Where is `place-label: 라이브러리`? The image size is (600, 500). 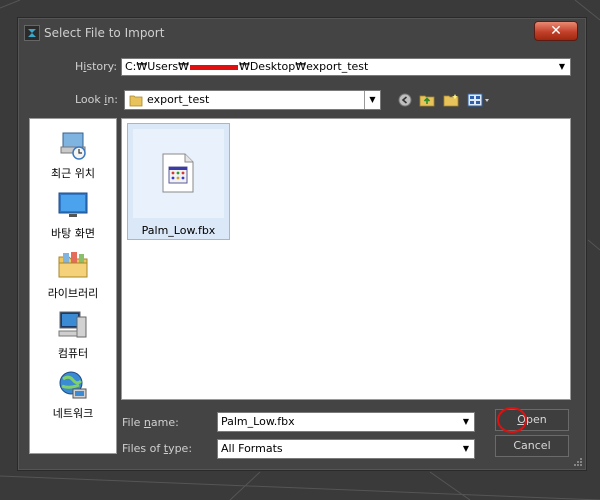
place-label: 라이브러리 is located at coordinates (73, 293).